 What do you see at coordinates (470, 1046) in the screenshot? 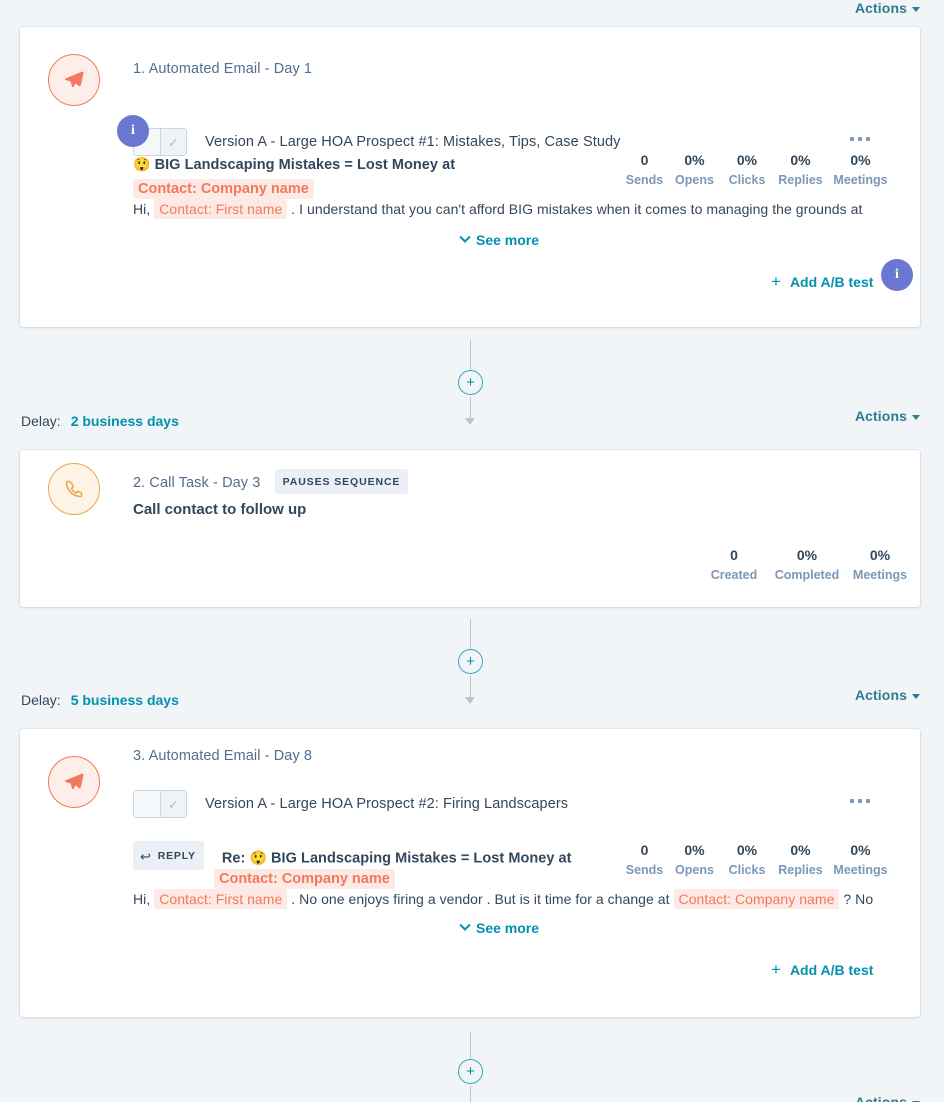
I see `connector-line` at bounding box center [470, 1046].